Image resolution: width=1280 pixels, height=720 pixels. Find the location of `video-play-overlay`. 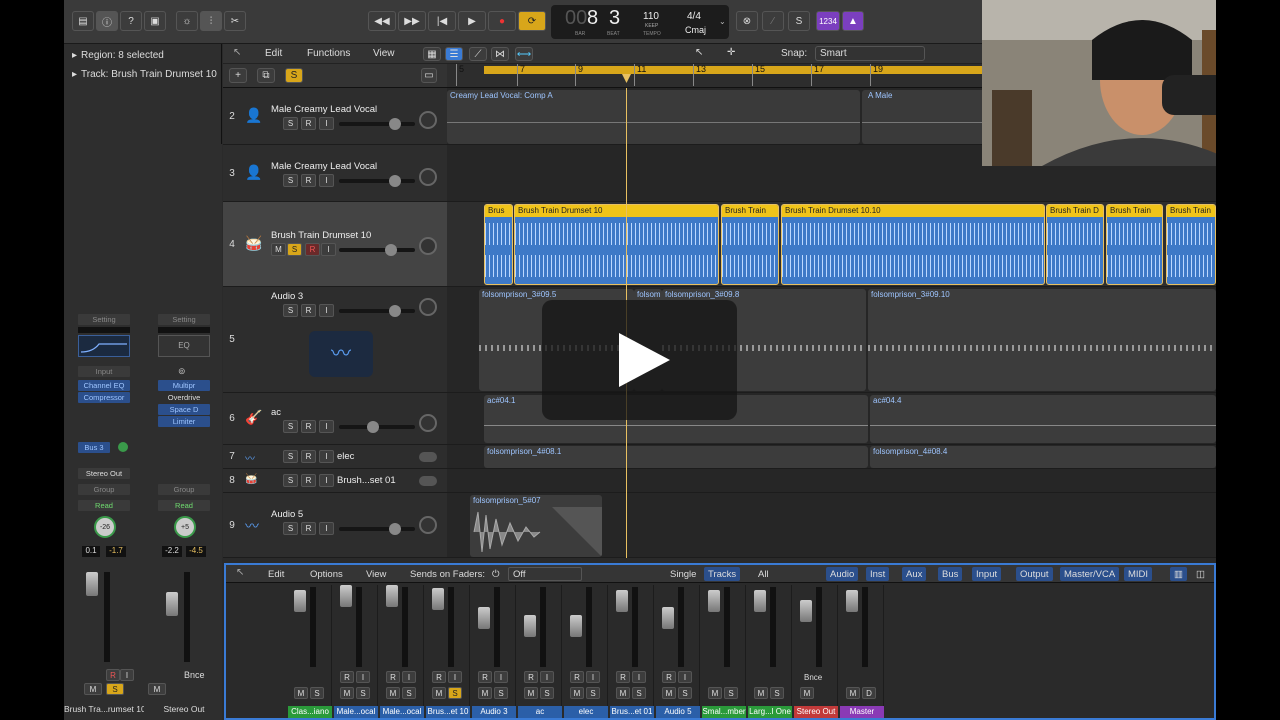

video-play-overlay is located at coordinates (639, 360).